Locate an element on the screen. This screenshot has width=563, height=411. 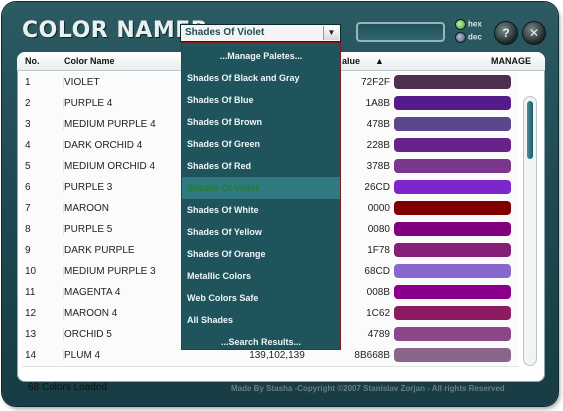
palette-select: Shades Of Violet ▼ is located at coordinates (260, 33).